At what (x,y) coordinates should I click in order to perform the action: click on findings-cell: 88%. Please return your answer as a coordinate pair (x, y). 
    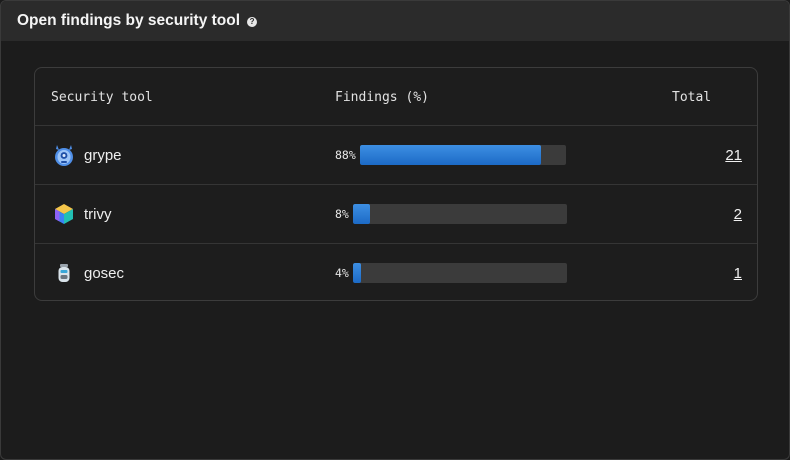
    Looking at the image, I should click on (450, 155).